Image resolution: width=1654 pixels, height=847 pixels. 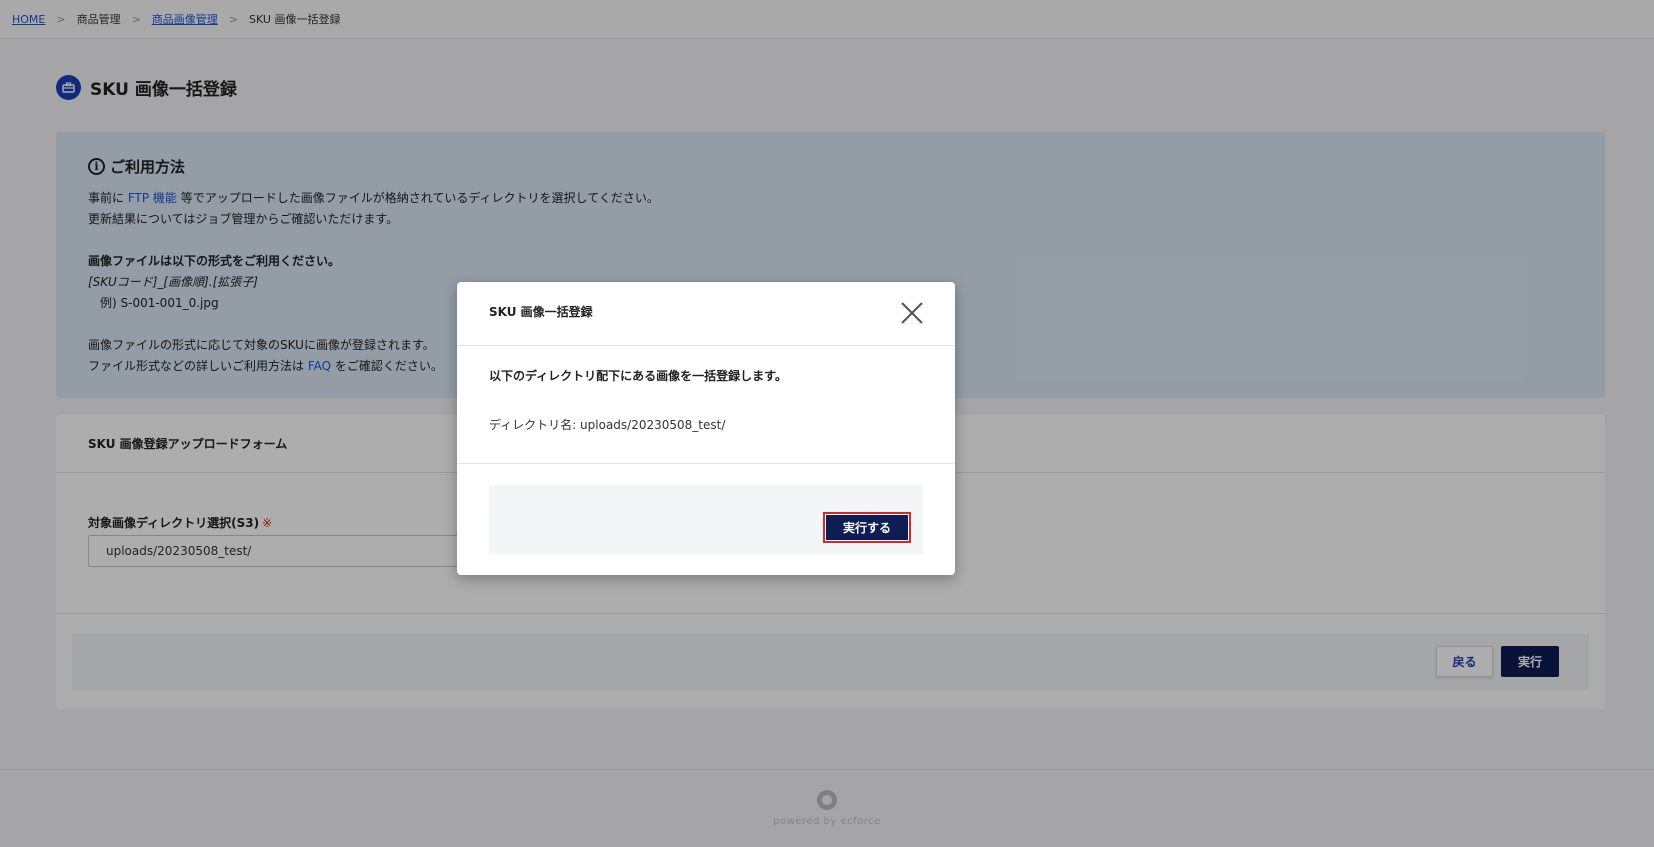 What do you see at coordinates (607, 425) in the screenshot?
I see `dialog-directory: ディレクトリ名: uploads/20230508_test/` at bounding box center [607, 425].